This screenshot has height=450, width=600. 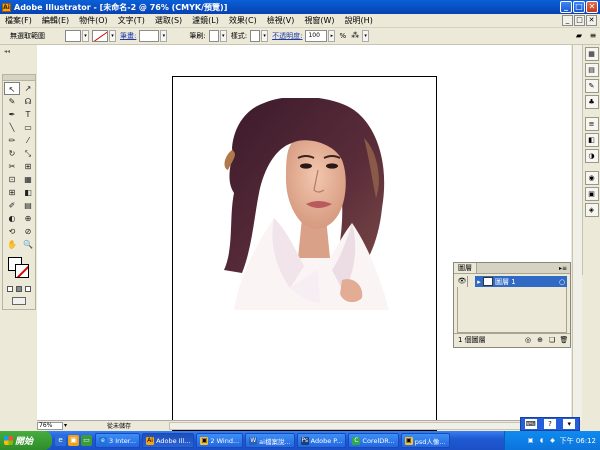 I want to click on stroke-dropdown-icon: ▾, so click(x=112, y=36).